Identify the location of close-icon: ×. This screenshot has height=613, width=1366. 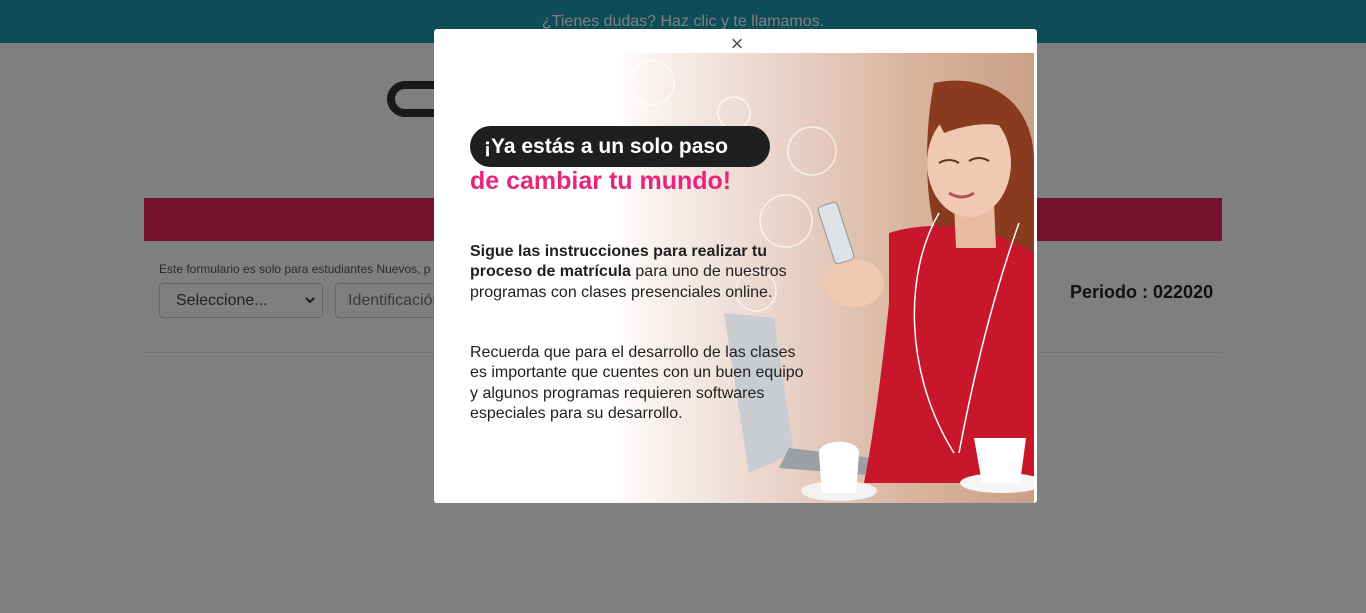
(737, 44).